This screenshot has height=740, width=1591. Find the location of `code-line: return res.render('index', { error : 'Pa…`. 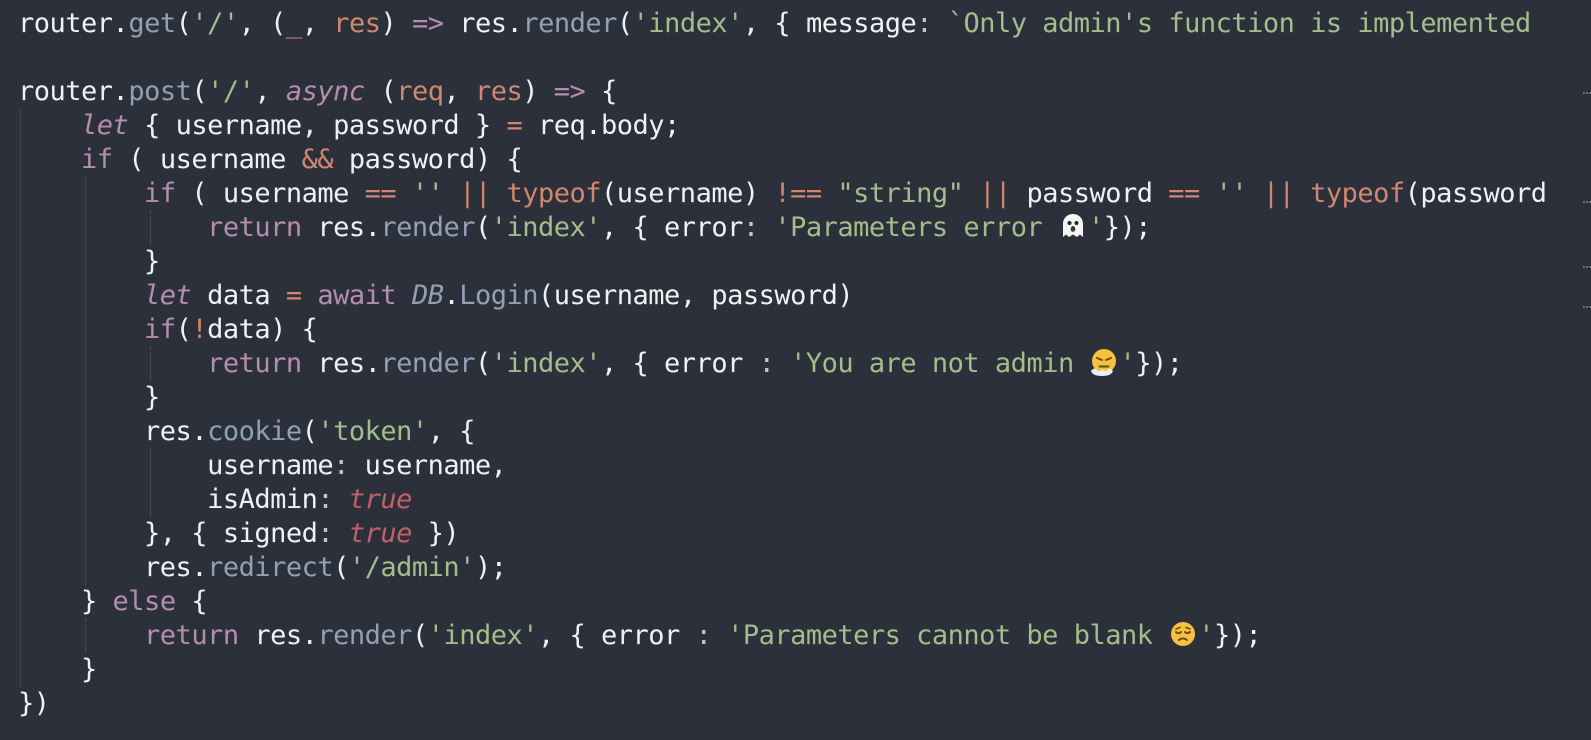

code-line: return res.render('index', { error : 'Pa… is located at coordinates (782, 636).